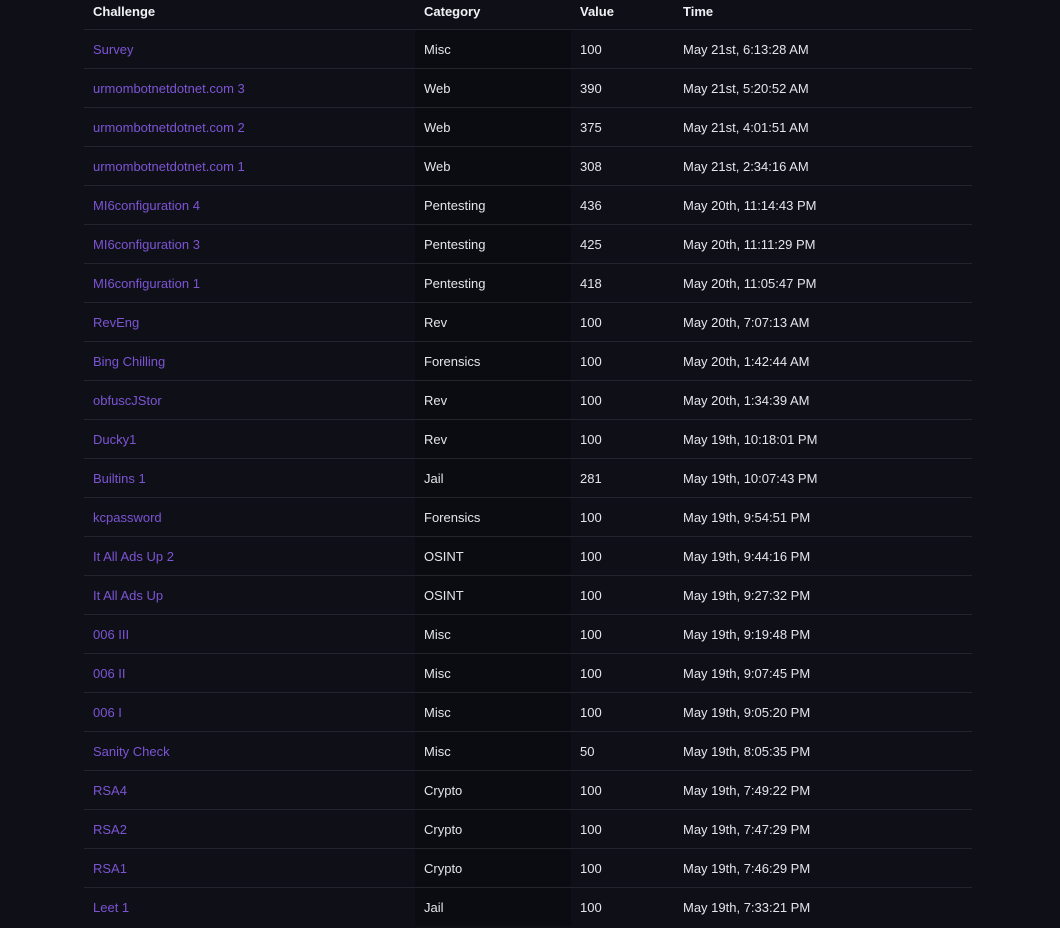 This screenshot has height=928, width=1060. Describe the element at coordinates (528, 751) in the screenshot. I see `table-row: Sanity Check Misc 50 May 19th, 8:05:35 PM` at that location.